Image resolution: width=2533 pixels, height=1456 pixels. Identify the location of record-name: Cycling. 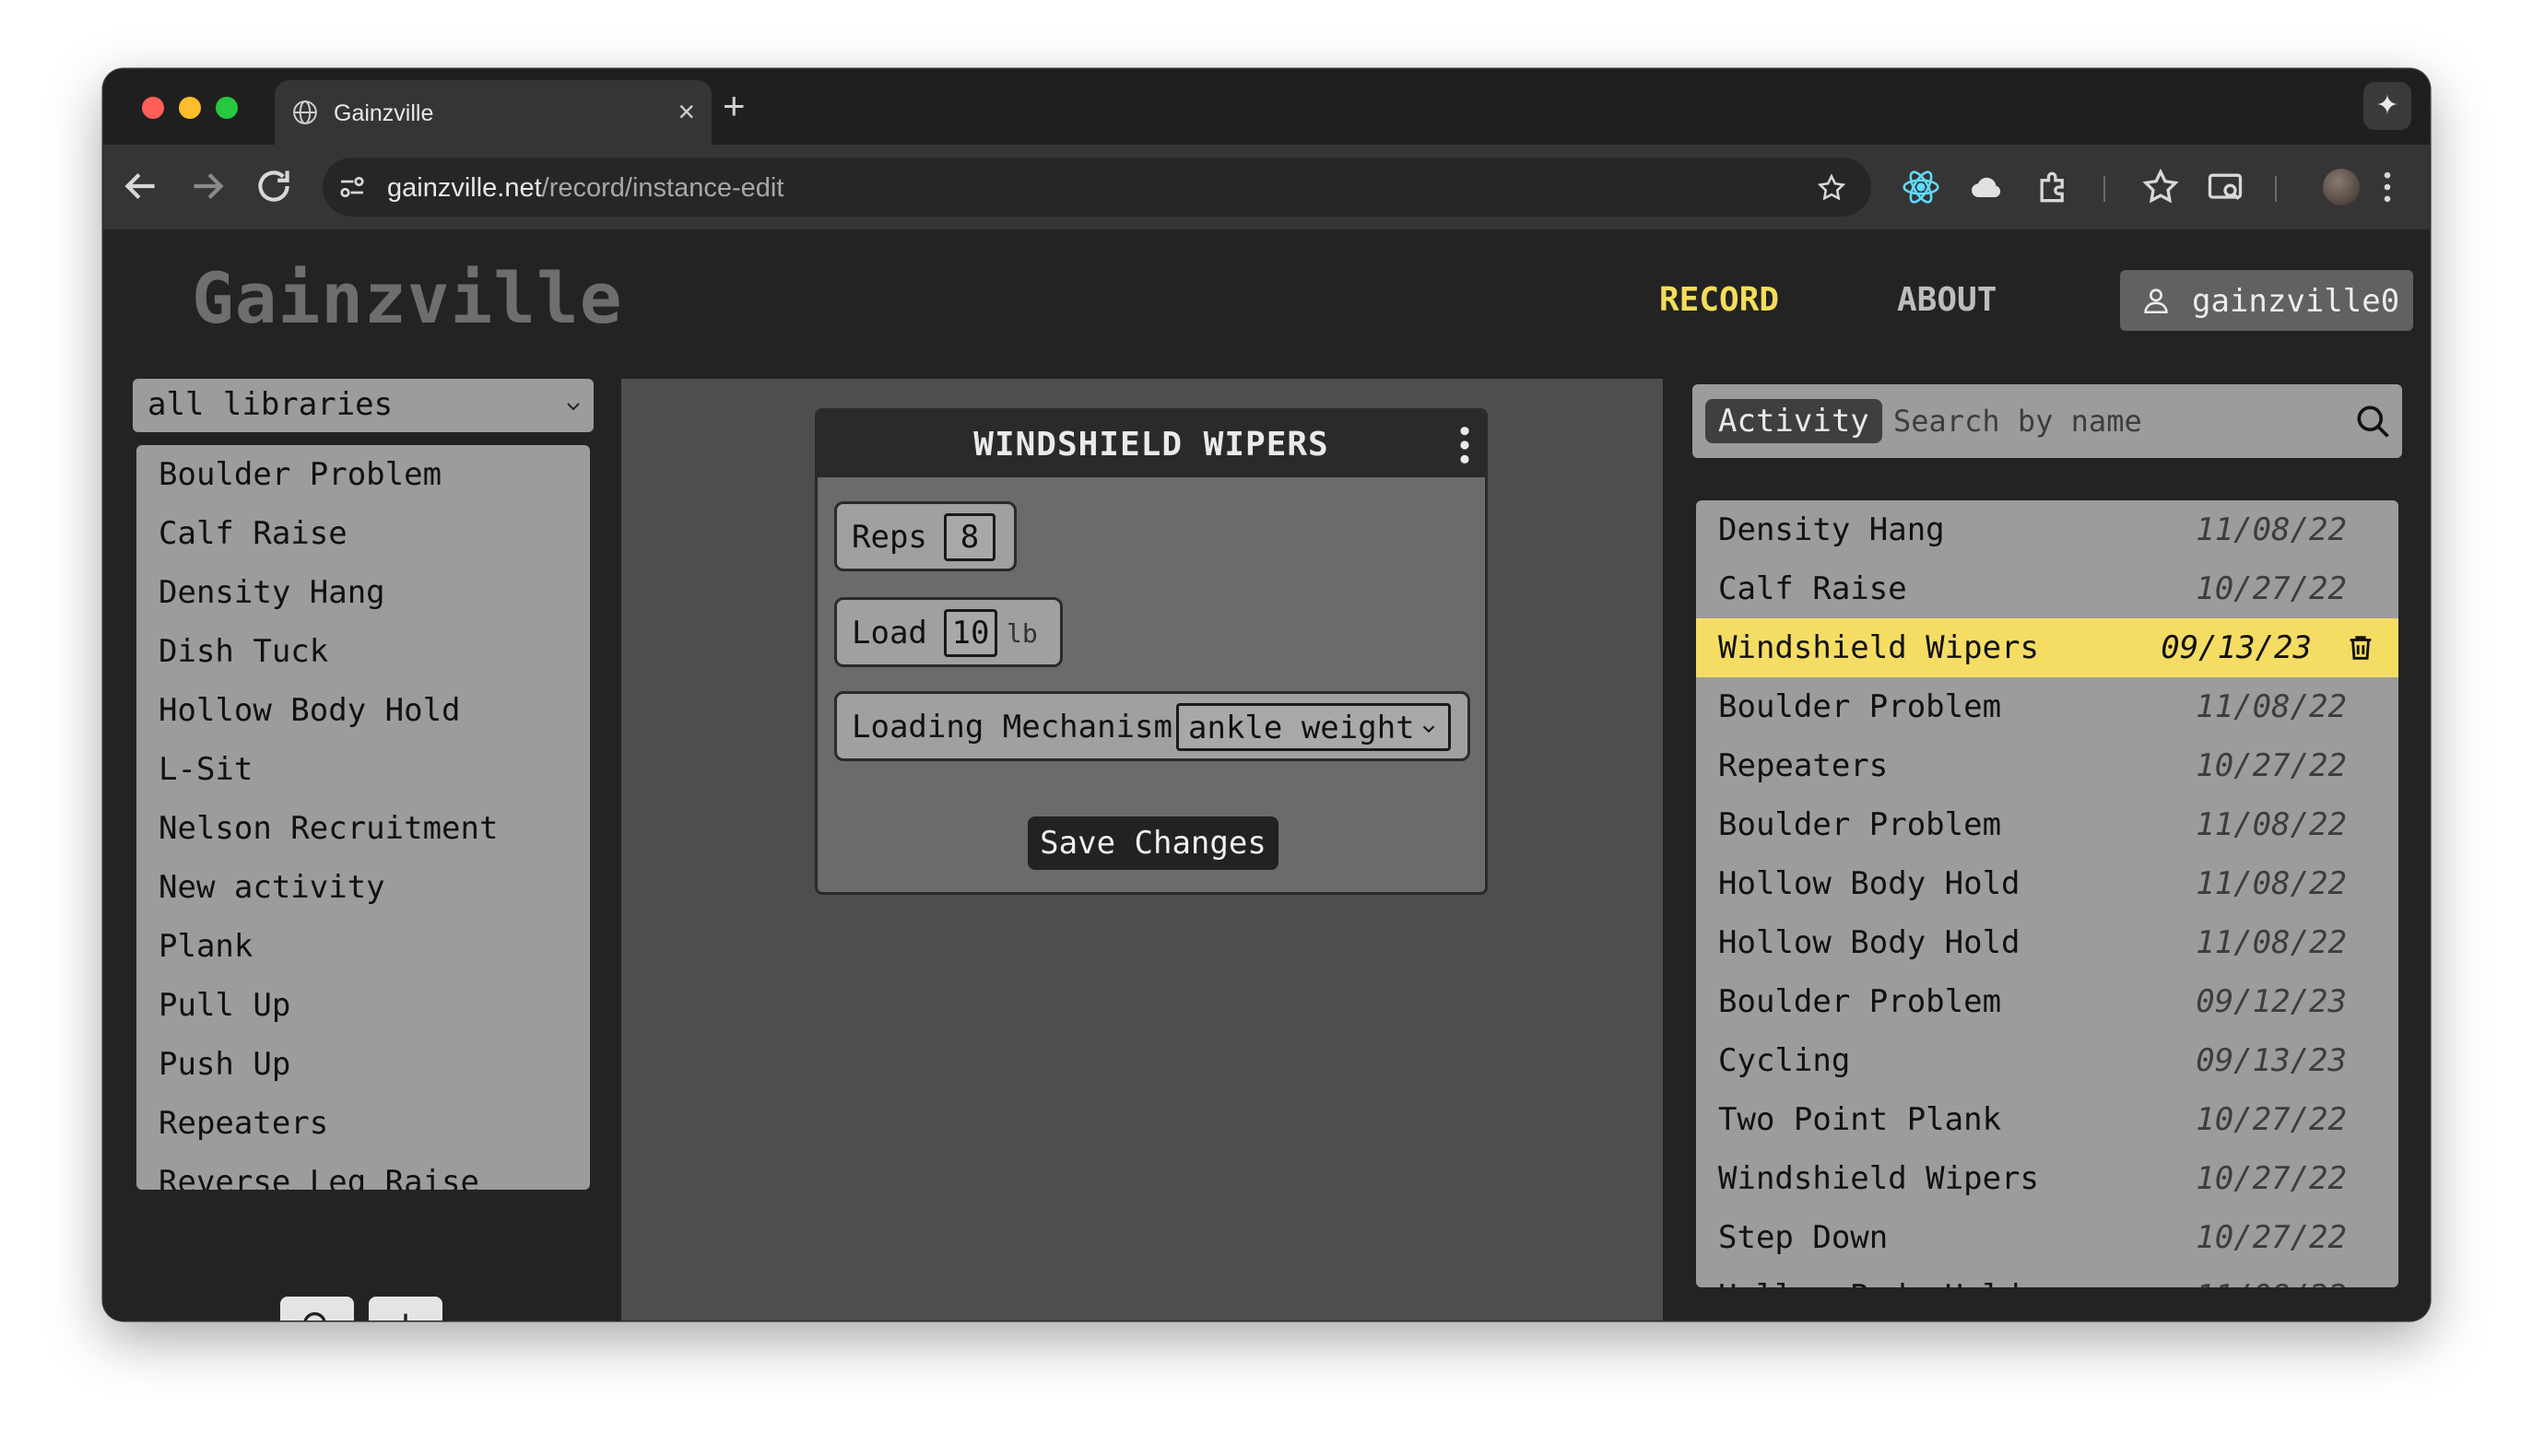
(1785, 1060).